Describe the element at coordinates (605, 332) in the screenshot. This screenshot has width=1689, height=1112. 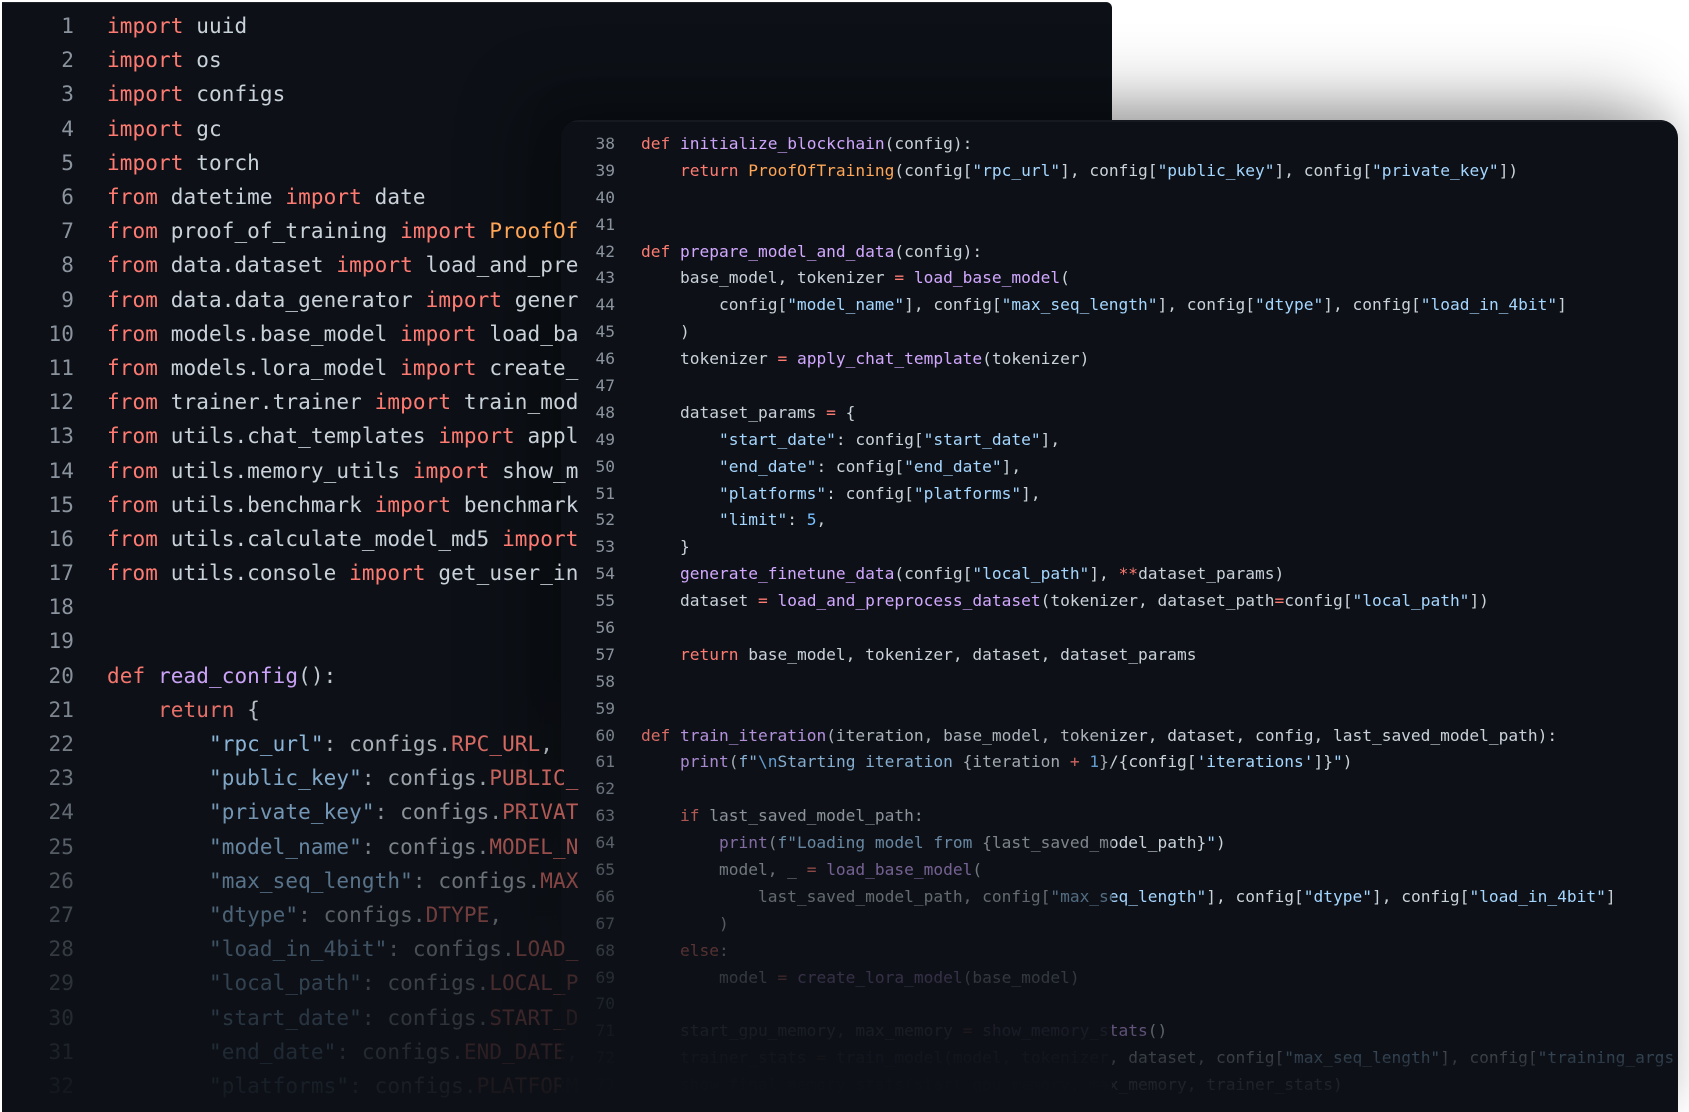
I see `front-editor-line-number: 45` at that location.